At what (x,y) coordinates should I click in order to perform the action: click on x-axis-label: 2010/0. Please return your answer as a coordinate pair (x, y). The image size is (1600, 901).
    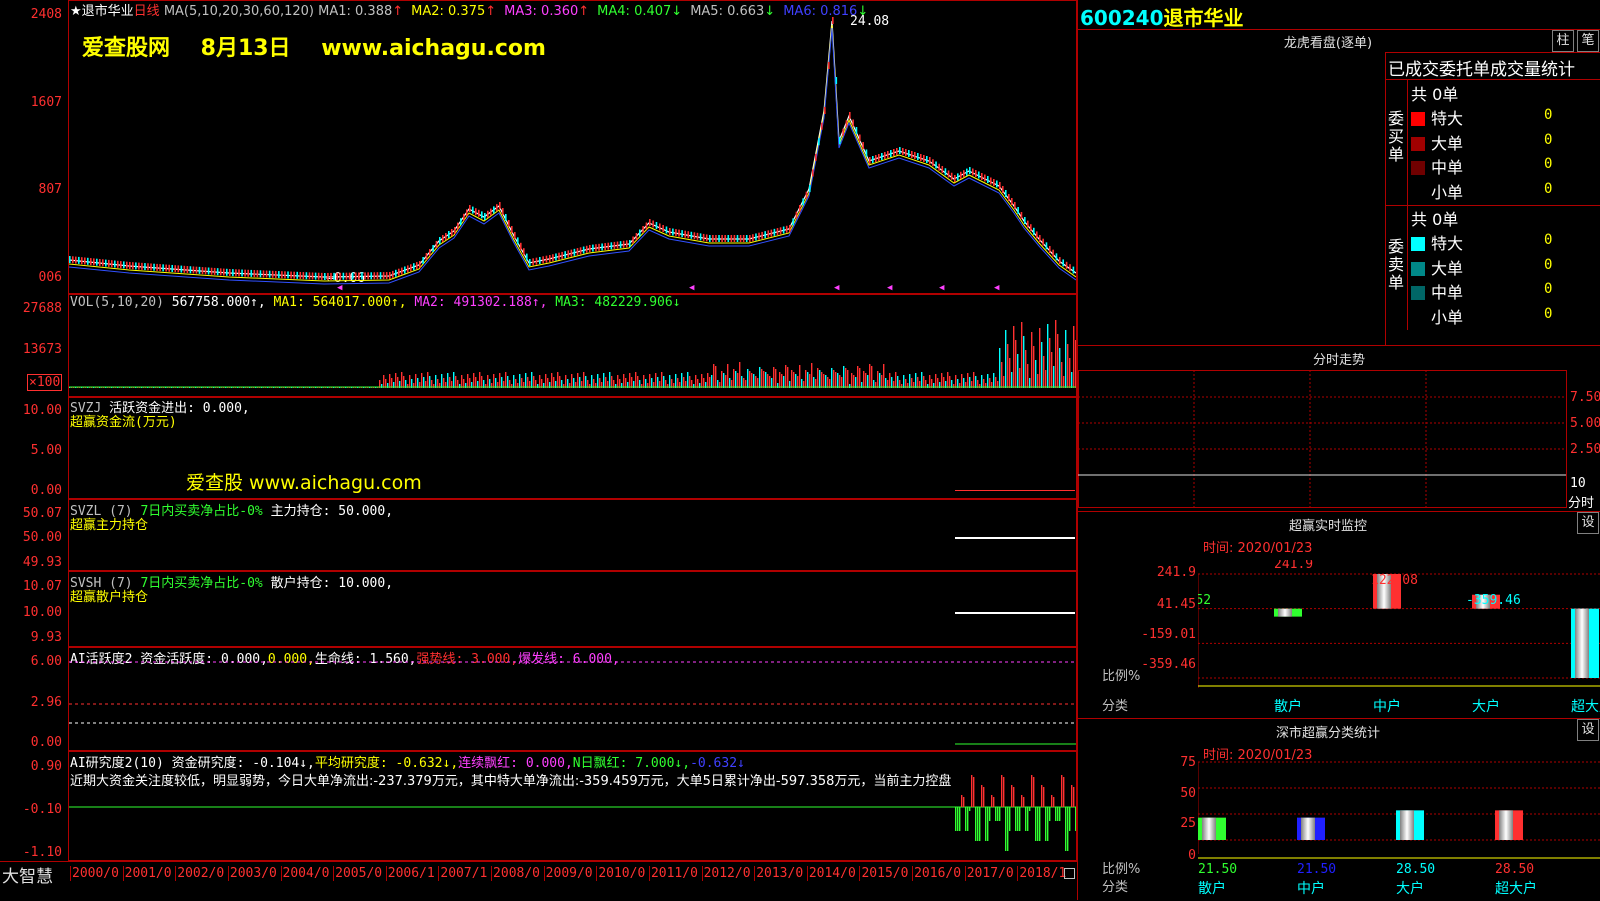
    Looking at the image, I should click on (621, 873).